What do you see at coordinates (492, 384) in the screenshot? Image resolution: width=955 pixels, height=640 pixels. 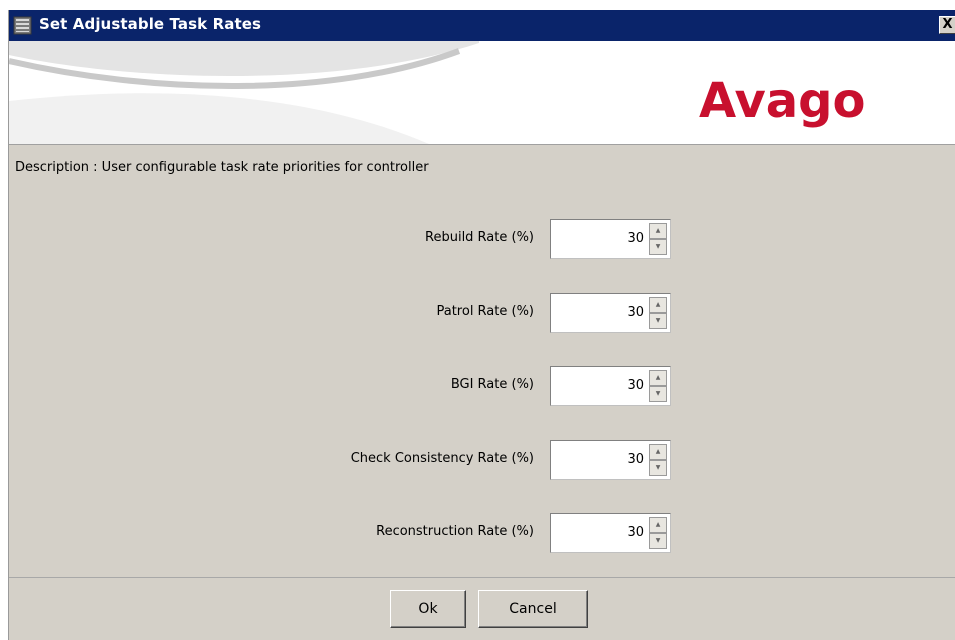 I see `rate-label: BGI Rate (%)` at bounding box center [492, 384].